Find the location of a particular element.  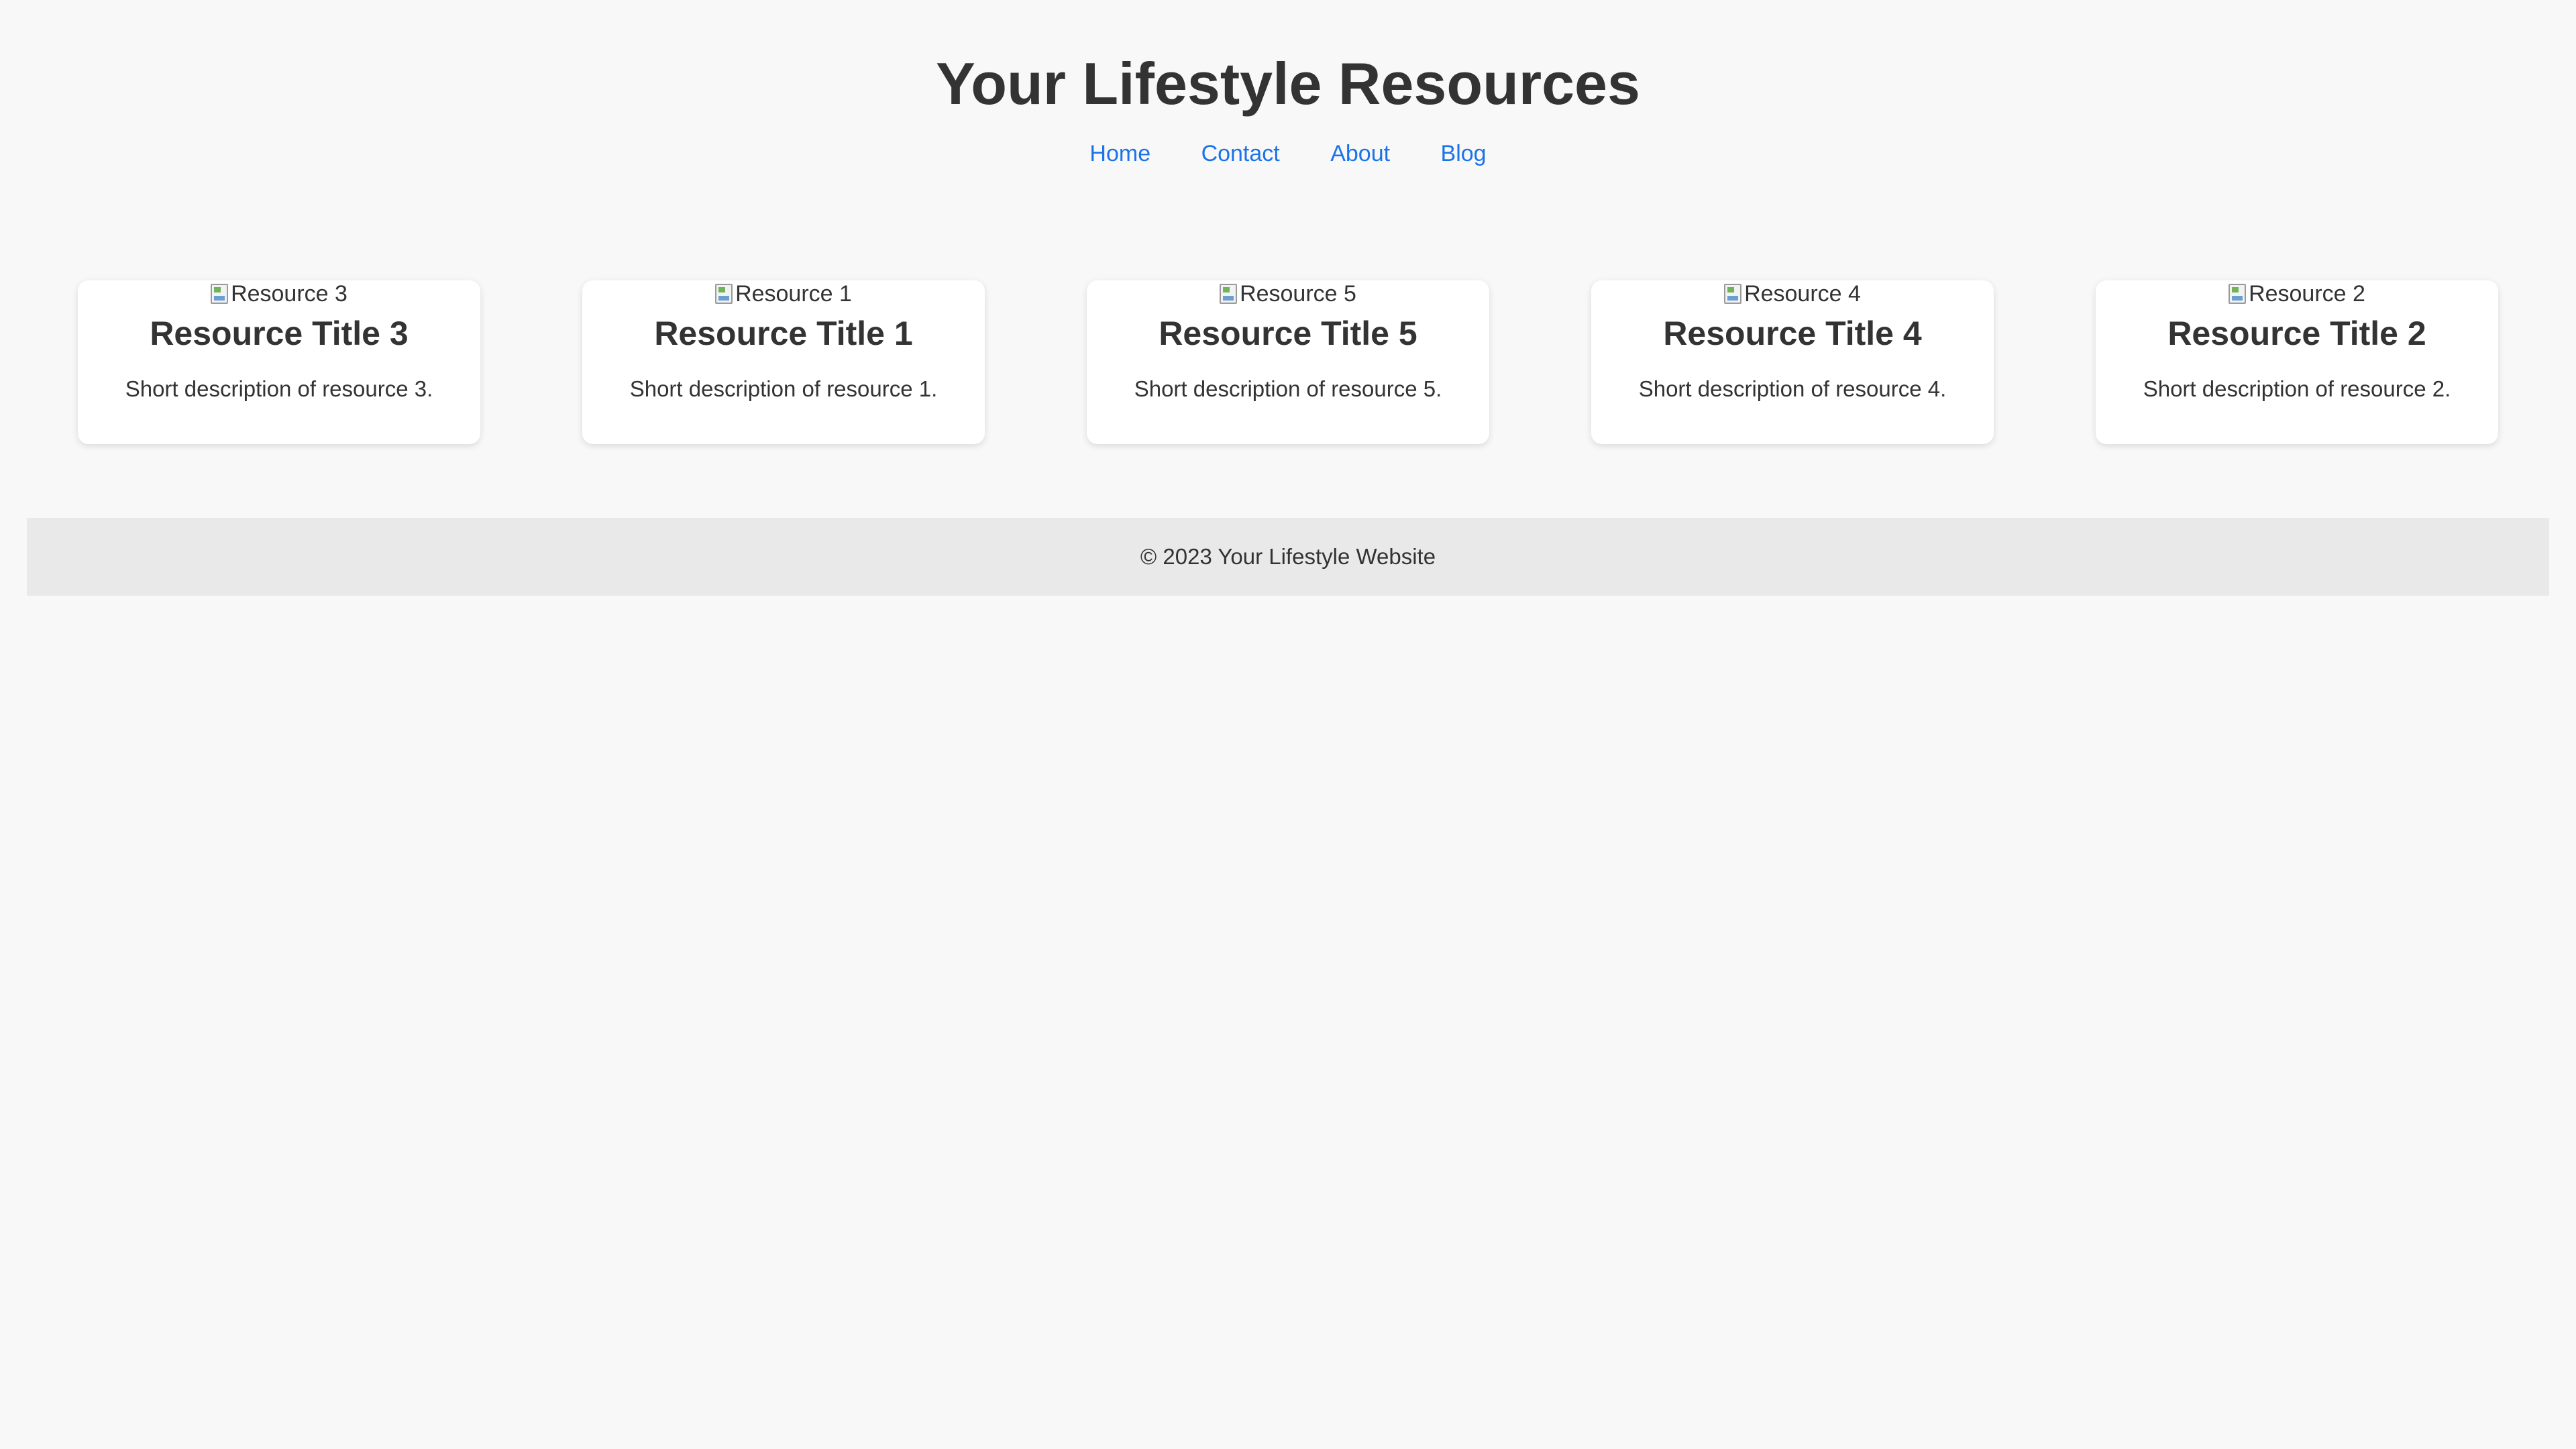

footer-copyright: © 2023 Your Lifestyle Website is located at coordinates (1288, 556).